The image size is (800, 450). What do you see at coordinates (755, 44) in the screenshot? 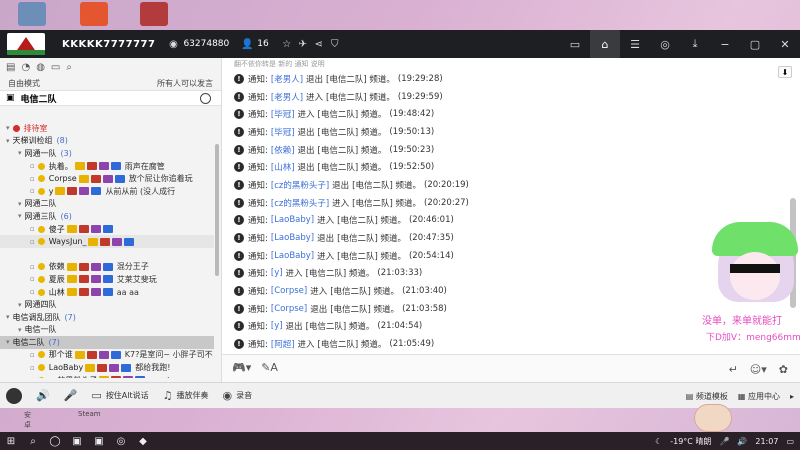
I see `maximize-icon: ▢` at bounding box center [755, 44].